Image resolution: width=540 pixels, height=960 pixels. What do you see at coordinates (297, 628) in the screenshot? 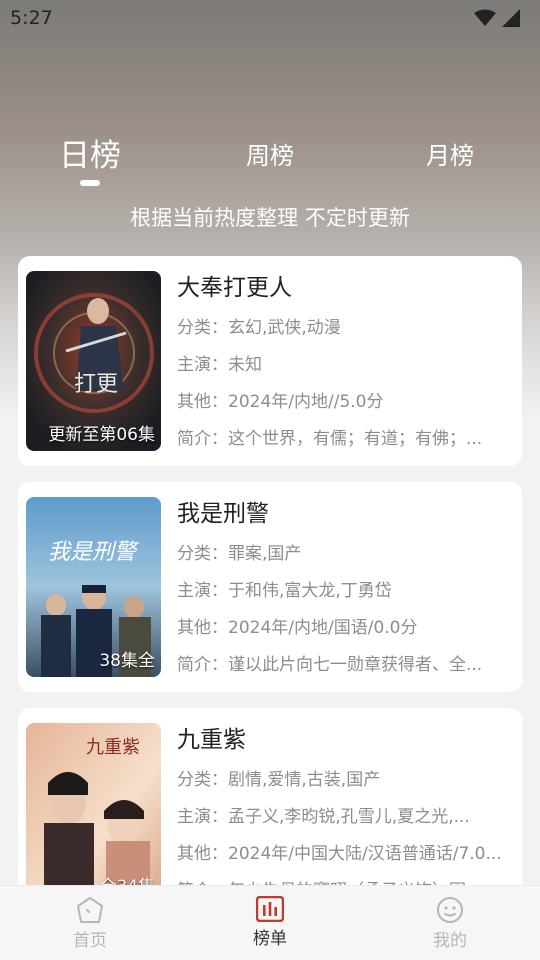
I see `show-other: 其他：2024年/内地/国语/0.0分` at bounding box center [297, 628].